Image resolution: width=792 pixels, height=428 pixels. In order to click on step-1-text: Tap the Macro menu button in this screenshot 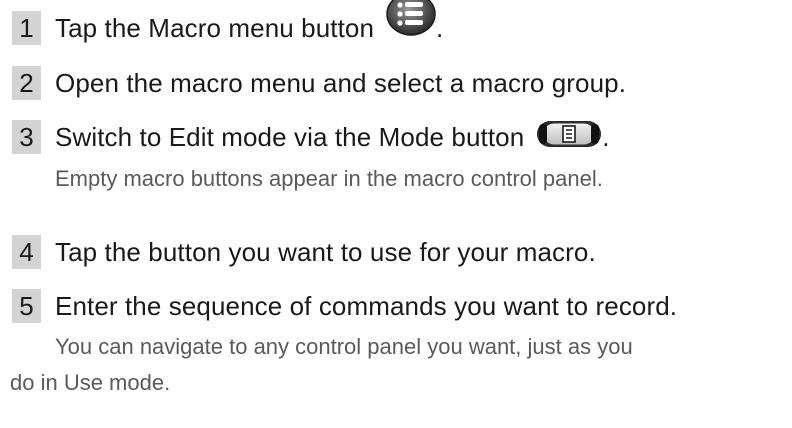, I will do `click(215, 27)`.